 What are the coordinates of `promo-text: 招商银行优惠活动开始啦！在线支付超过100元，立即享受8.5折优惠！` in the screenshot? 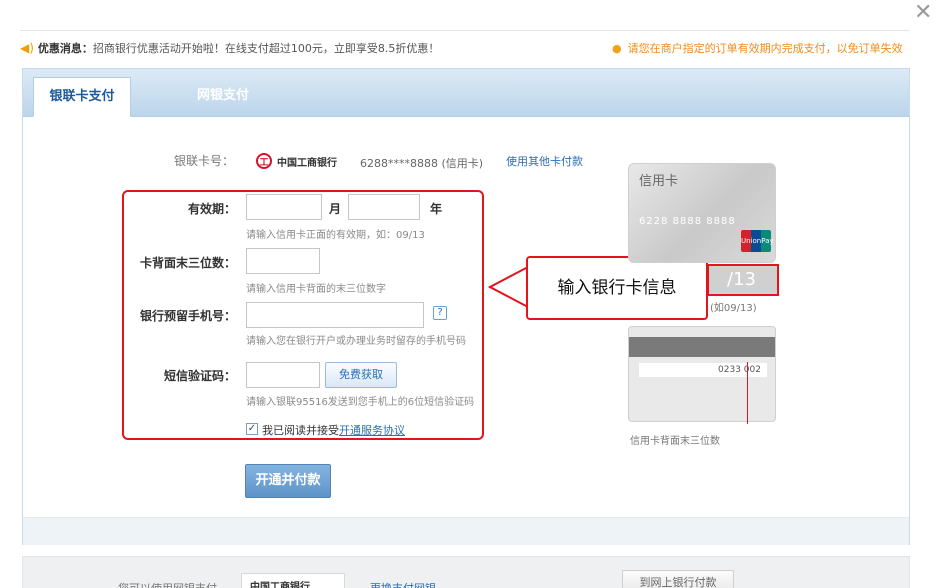 It's located at (266, 48).